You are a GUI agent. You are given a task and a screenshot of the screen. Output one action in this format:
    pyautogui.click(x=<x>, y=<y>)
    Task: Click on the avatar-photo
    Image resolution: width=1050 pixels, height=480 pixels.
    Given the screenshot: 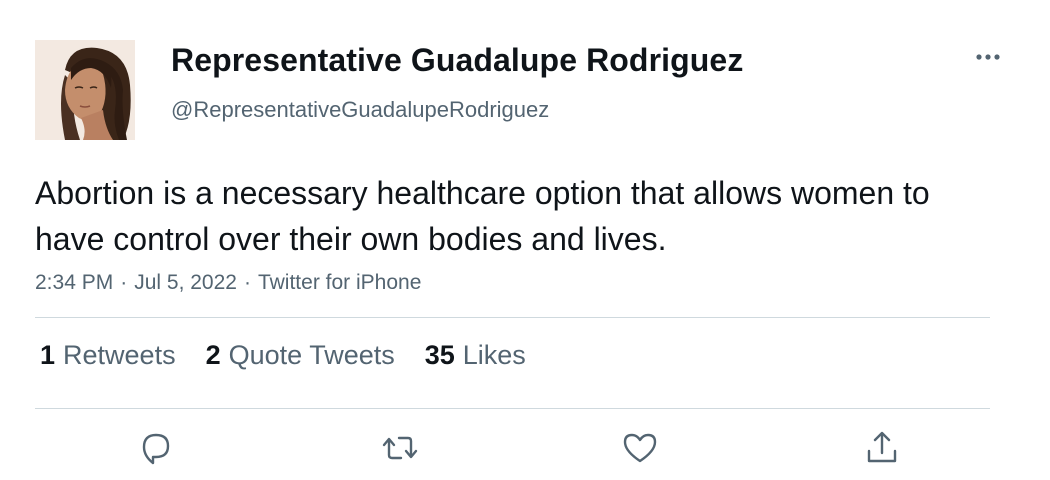 What is the action you would take?
    pyautogui.click(x=85, y=90)
    